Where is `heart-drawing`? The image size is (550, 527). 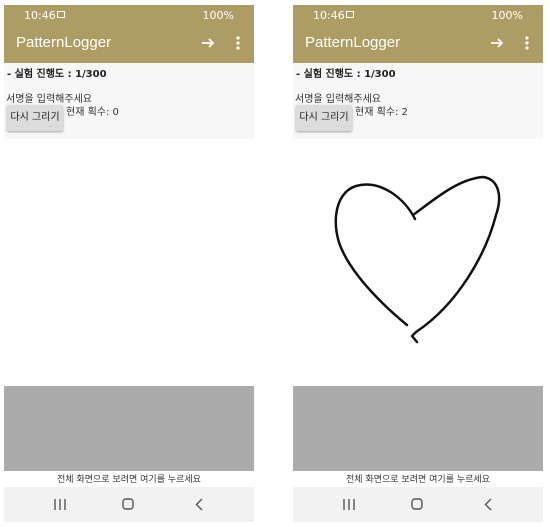 heart-drawing is located at coordinates (417, 259).